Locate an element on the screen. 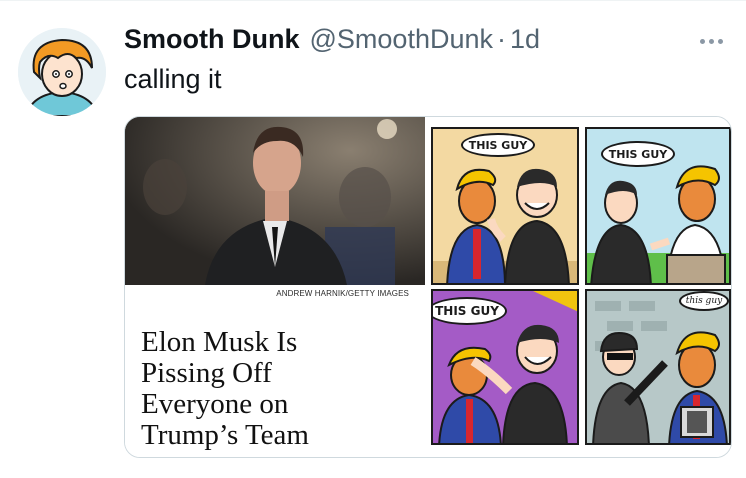 Image resolution: width=746 pixels, height=478 pixels. headline-line: Trump’s Team is located at coordinates (225, 435).